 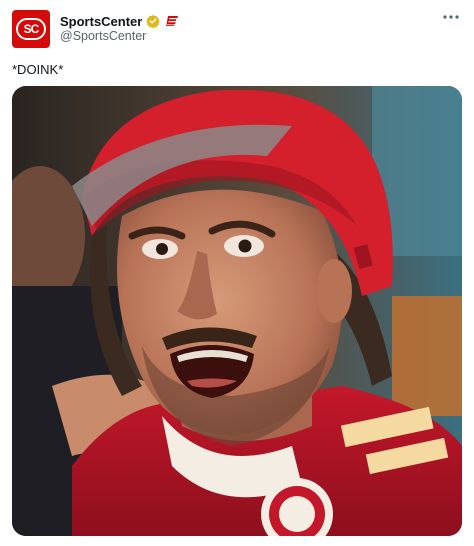 I want to click on display-name: SportsCenter, so click(x=101, y=21).